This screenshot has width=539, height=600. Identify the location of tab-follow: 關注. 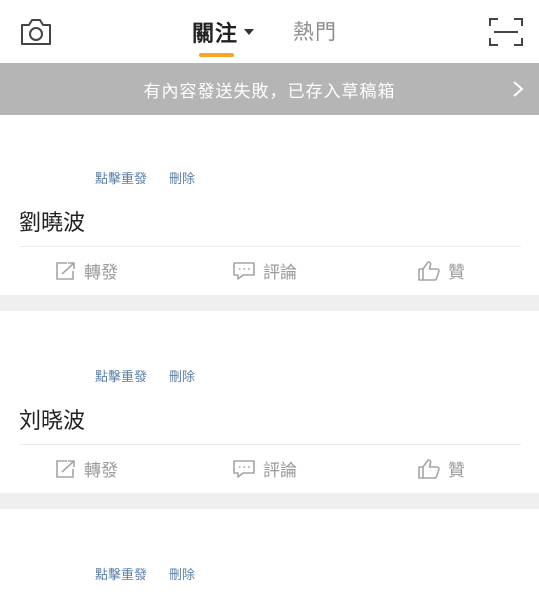
(223, 32).